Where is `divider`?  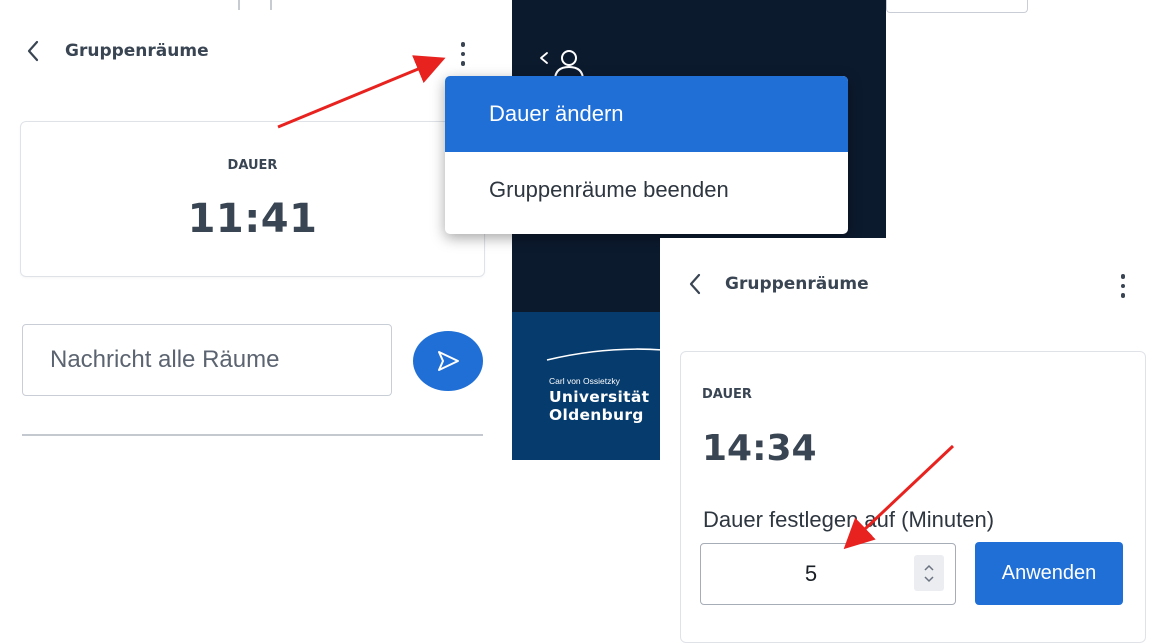 divider is located at coordinates (252, 435).